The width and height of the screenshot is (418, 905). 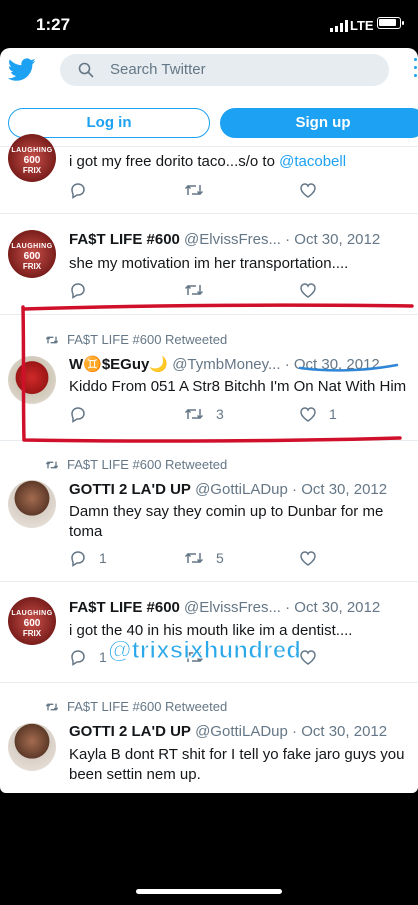 I want to click on home-indicator, so click(x=209, y=891).